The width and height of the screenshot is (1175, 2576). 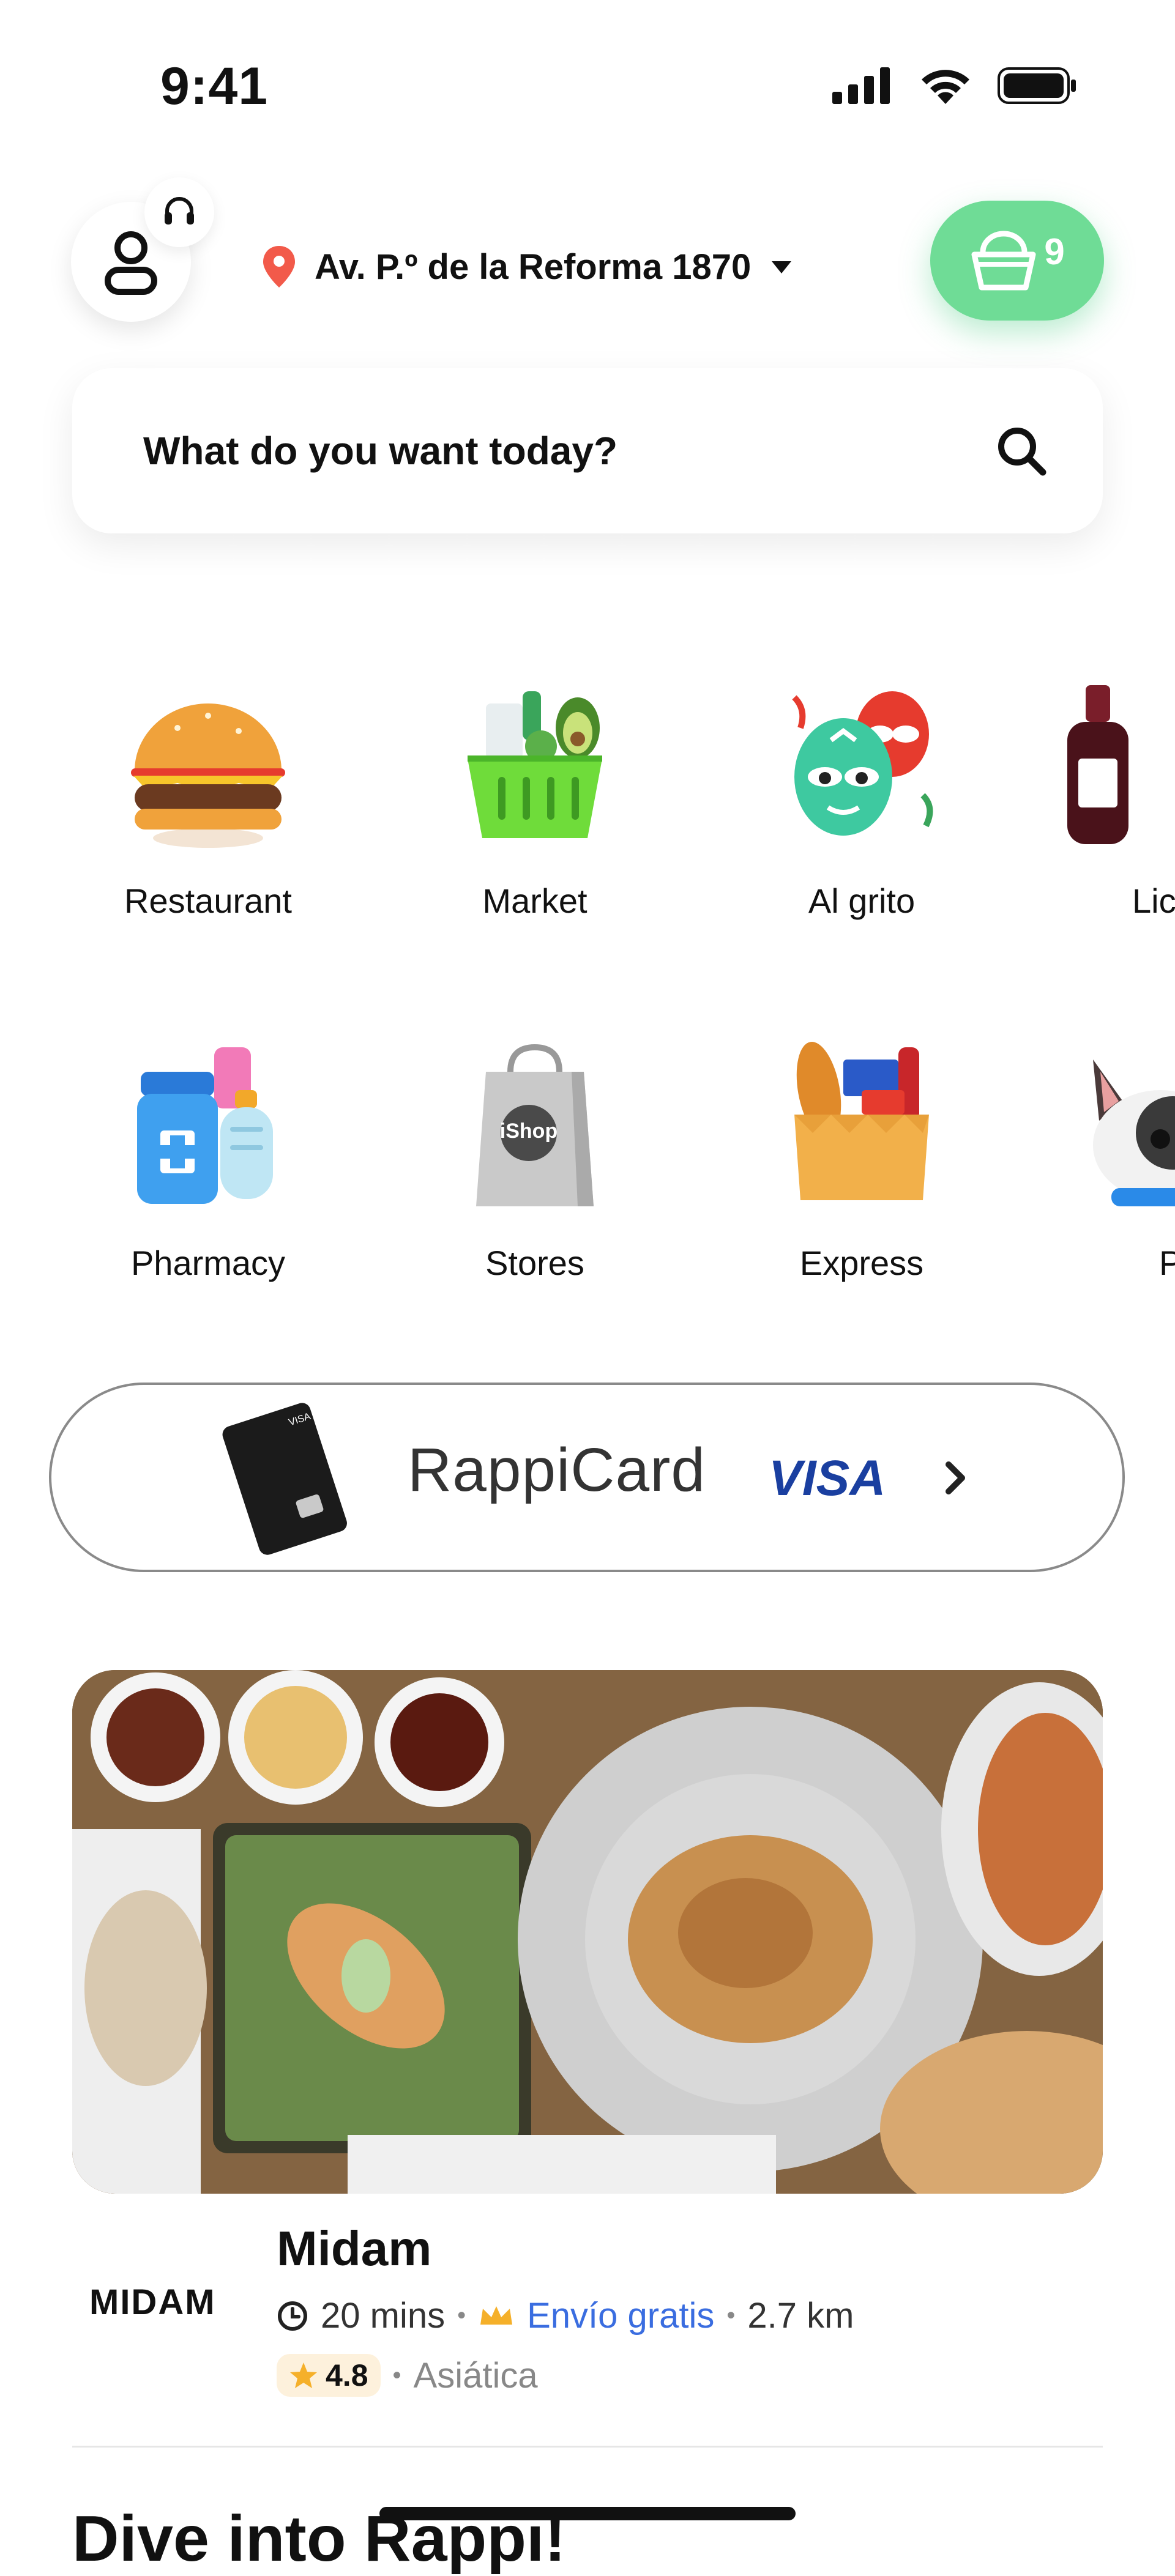 What do you see at coordinates (214, 86) in the screenshot?
I see `status-time: 9:41` at bounding box center [214, 86].